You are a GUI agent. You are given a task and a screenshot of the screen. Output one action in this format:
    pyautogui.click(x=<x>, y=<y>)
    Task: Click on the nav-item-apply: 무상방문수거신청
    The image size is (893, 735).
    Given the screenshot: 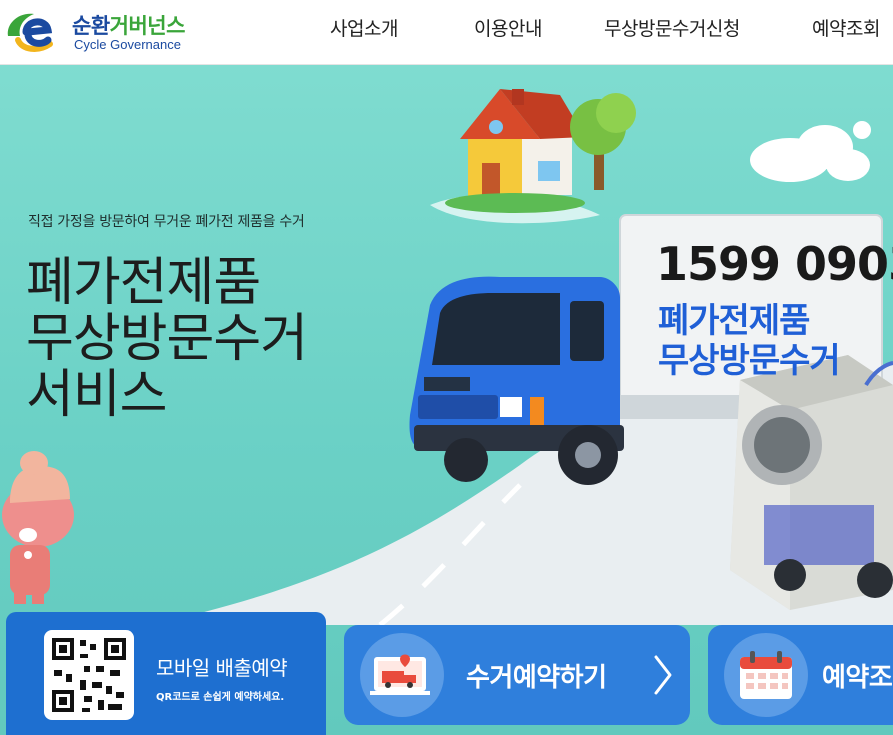 What is the action you would take?
    pyautogui.click(x=672, y=27)
    